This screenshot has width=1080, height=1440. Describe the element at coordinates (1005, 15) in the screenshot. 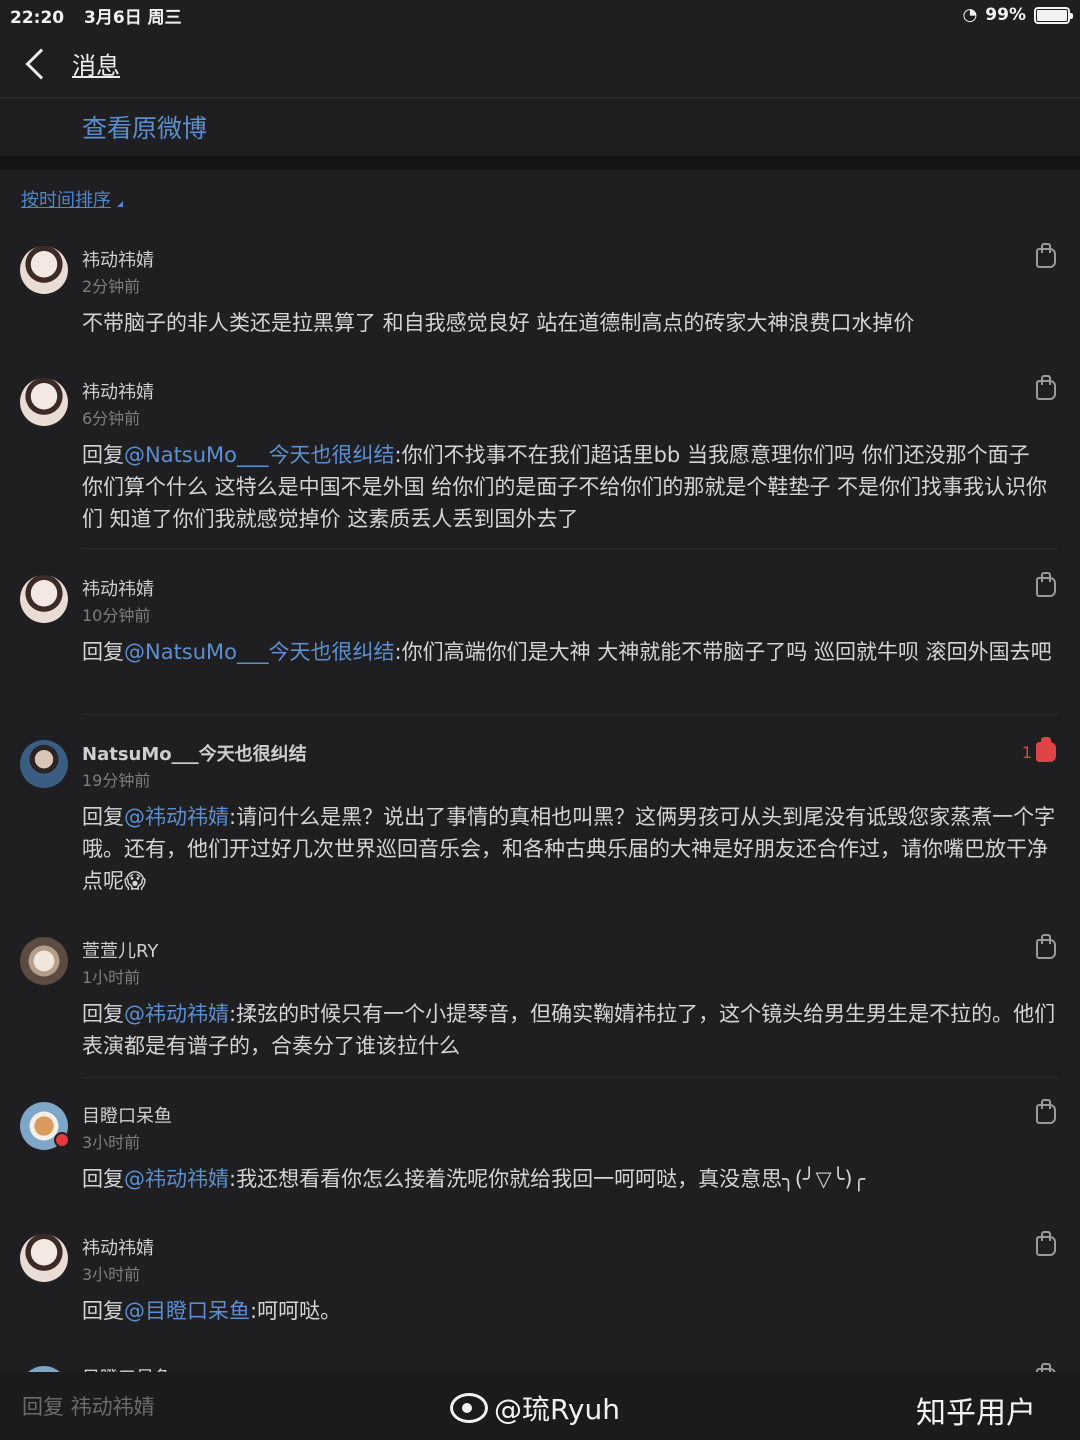

I see `battery-percent: 99%` at that location.